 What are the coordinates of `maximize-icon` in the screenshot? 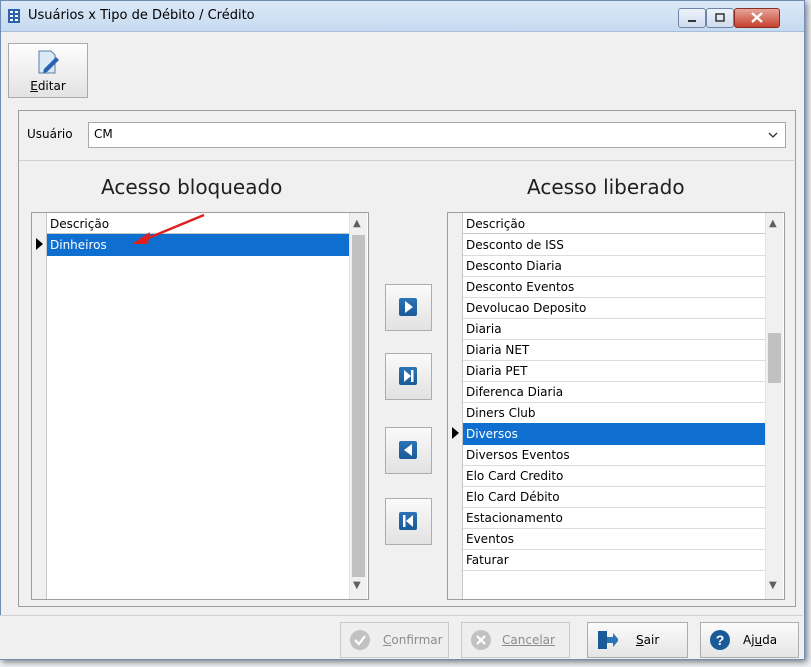 It's located at (720, 17).